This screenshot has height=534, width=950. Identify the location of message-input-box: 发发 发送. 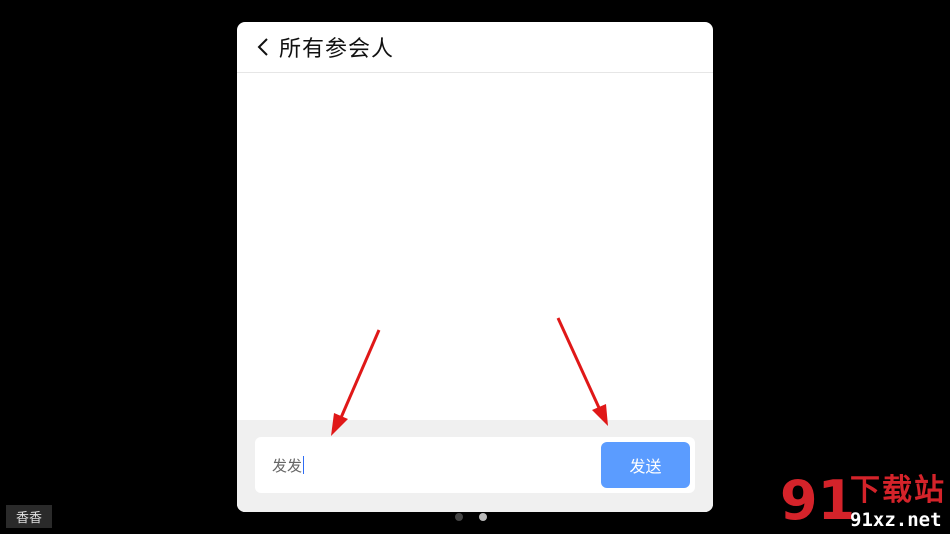
(475, 465).